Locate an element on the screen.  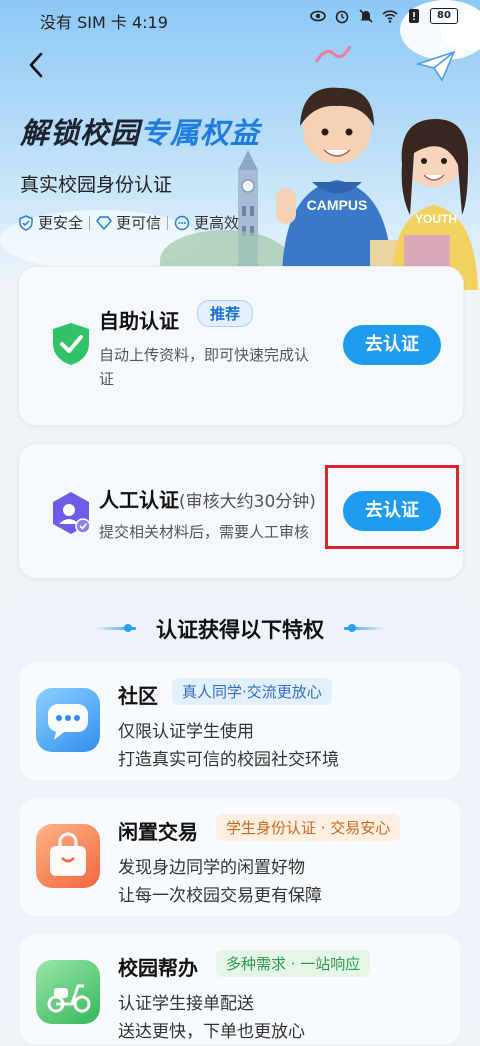
privilege-card-community: 社区 真人同学·交流更放心 仅限认证学生使用 打造真实可信的校园社交环境 is located at coordinates (240, 721).